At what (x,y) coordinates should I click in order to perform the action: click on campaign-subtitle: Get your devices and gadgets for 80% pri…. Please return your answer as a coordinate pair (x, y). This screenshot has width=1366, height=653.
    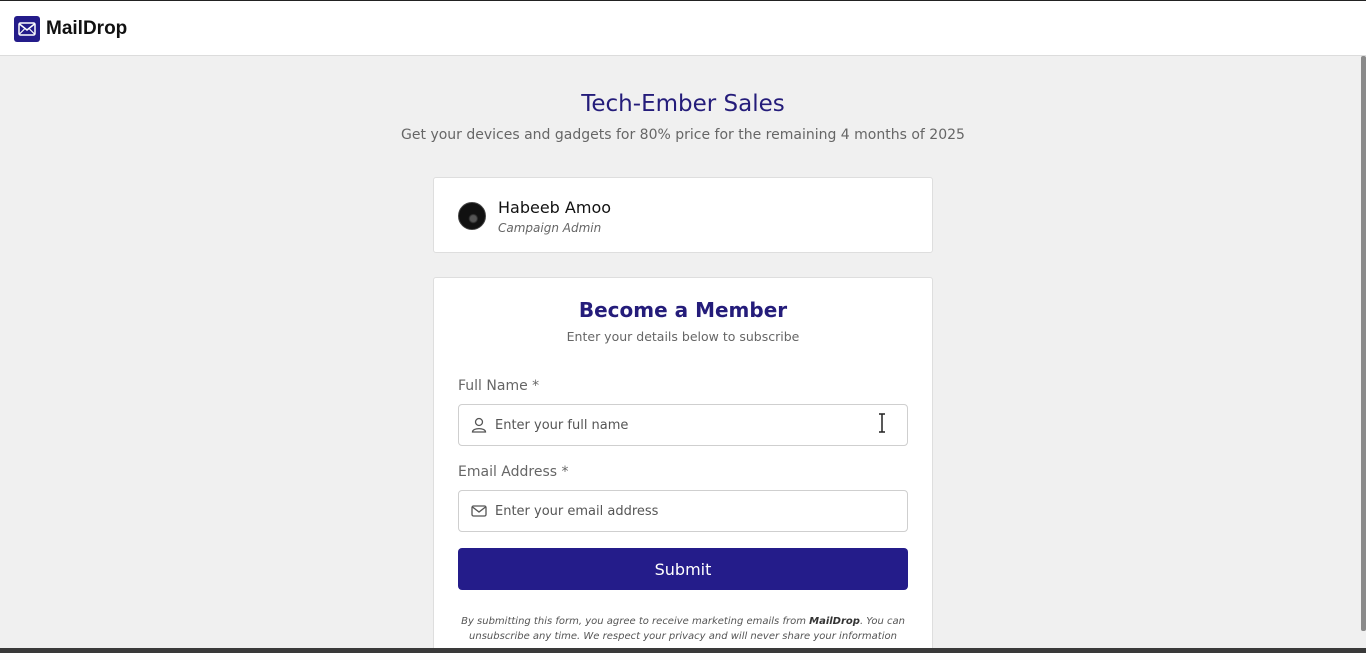
    Looking at the image, I should click on (683, 135).